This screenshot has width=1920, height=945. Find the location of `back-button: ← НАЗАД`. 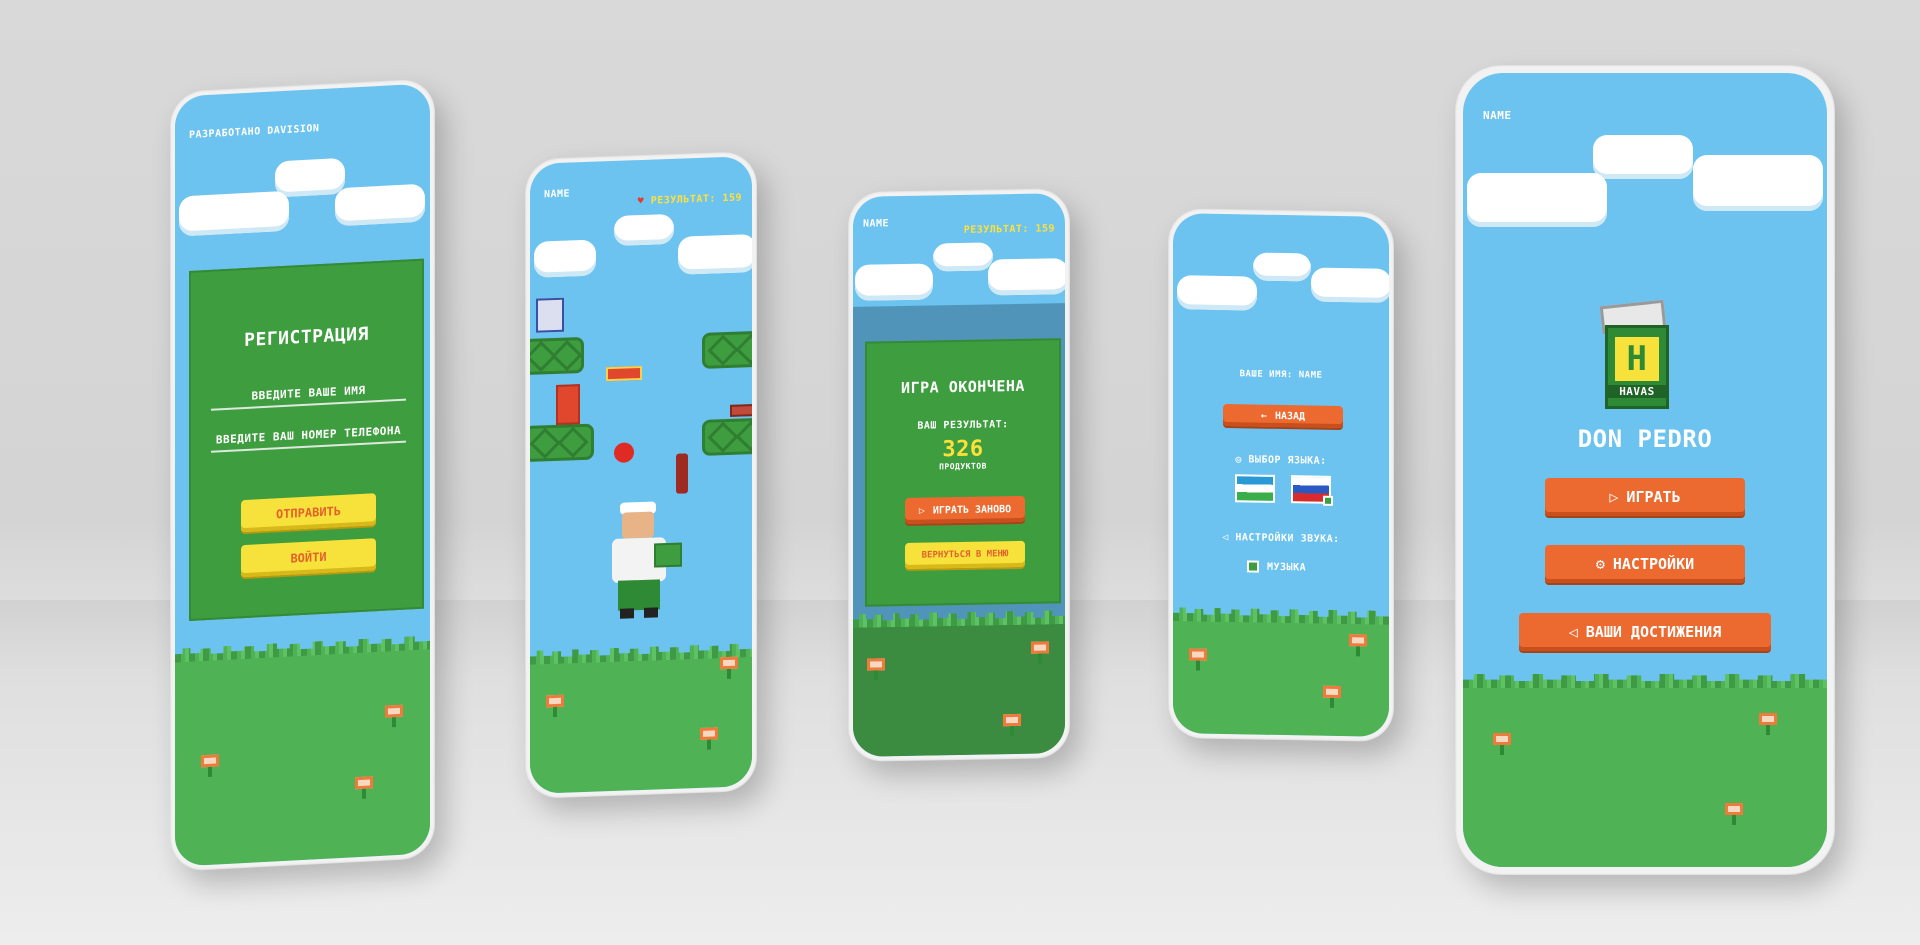

back-button: ← НАЗАД is located at coordinates (1283, 416).